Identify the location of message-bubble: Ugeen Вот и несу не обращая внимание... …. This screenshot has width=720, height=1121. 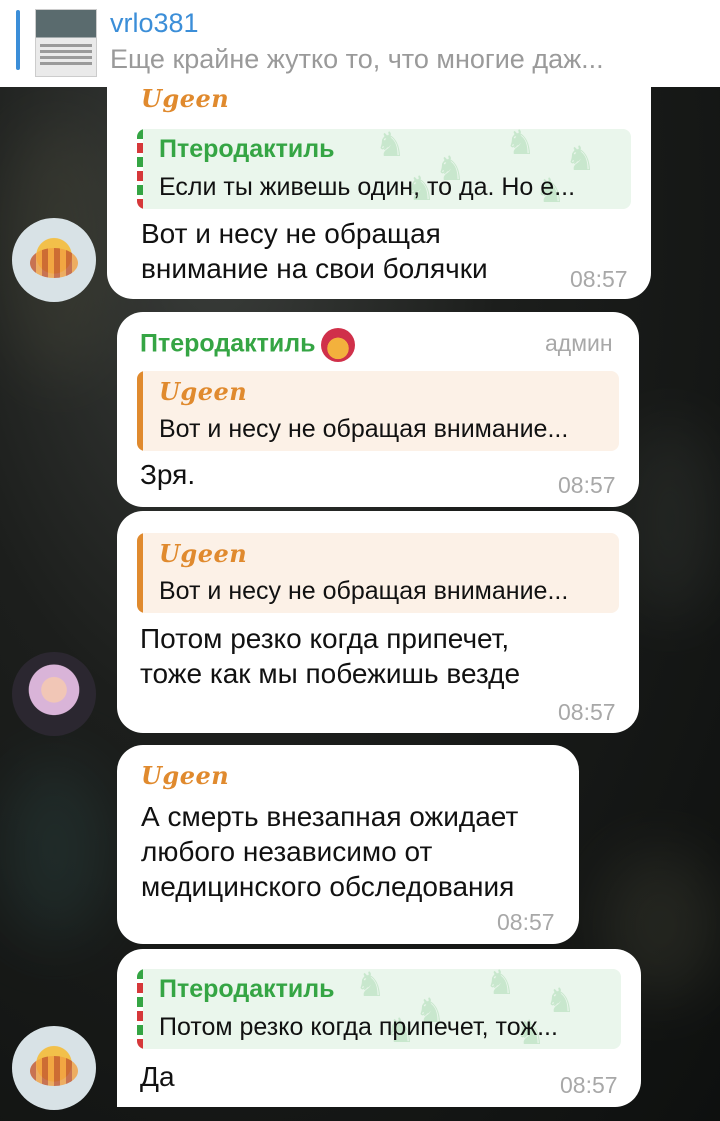
(378, 622).